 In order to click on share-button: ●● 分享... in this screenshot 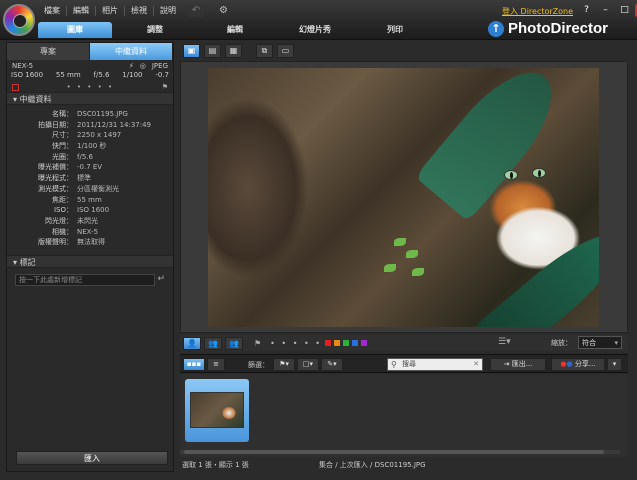, I will do `click(578, 364)`.